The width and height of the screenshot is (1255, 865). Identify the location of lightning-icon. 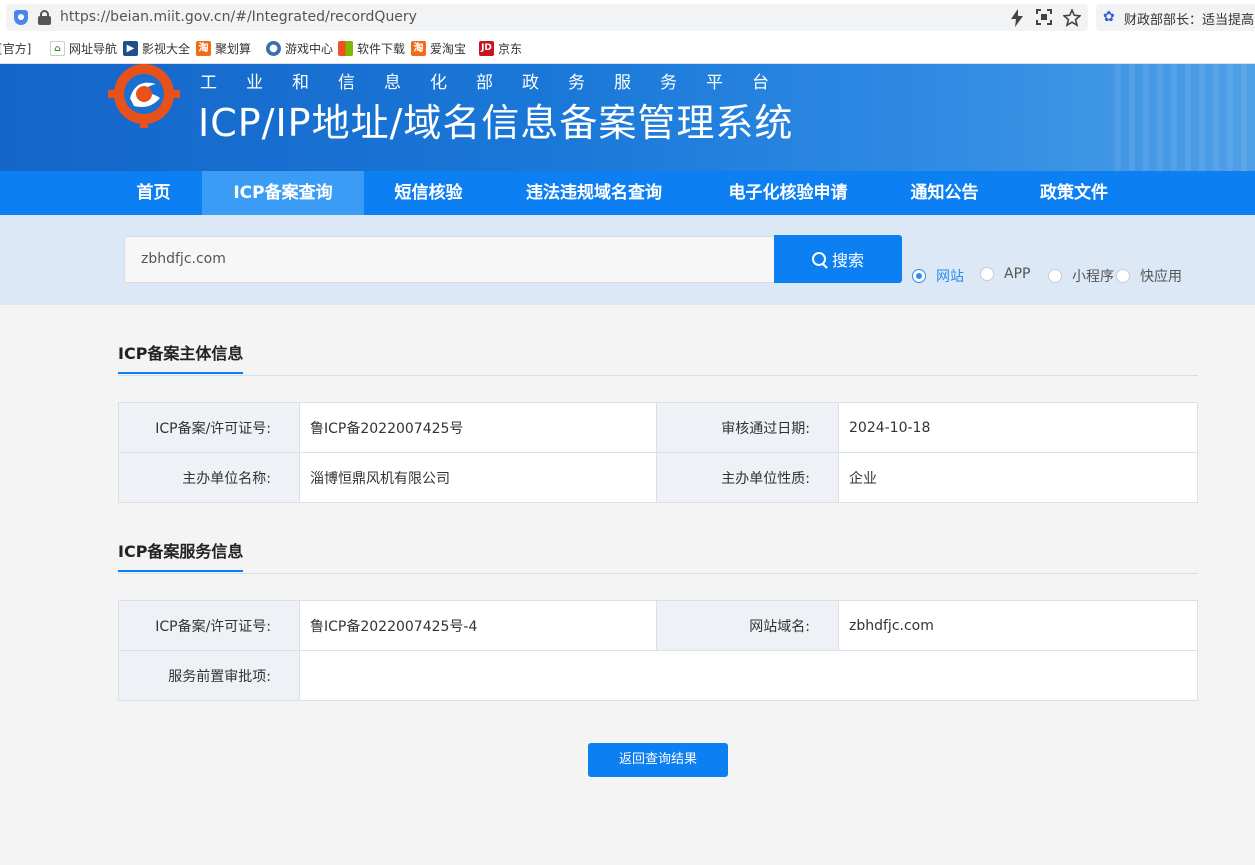
(1017, 20).